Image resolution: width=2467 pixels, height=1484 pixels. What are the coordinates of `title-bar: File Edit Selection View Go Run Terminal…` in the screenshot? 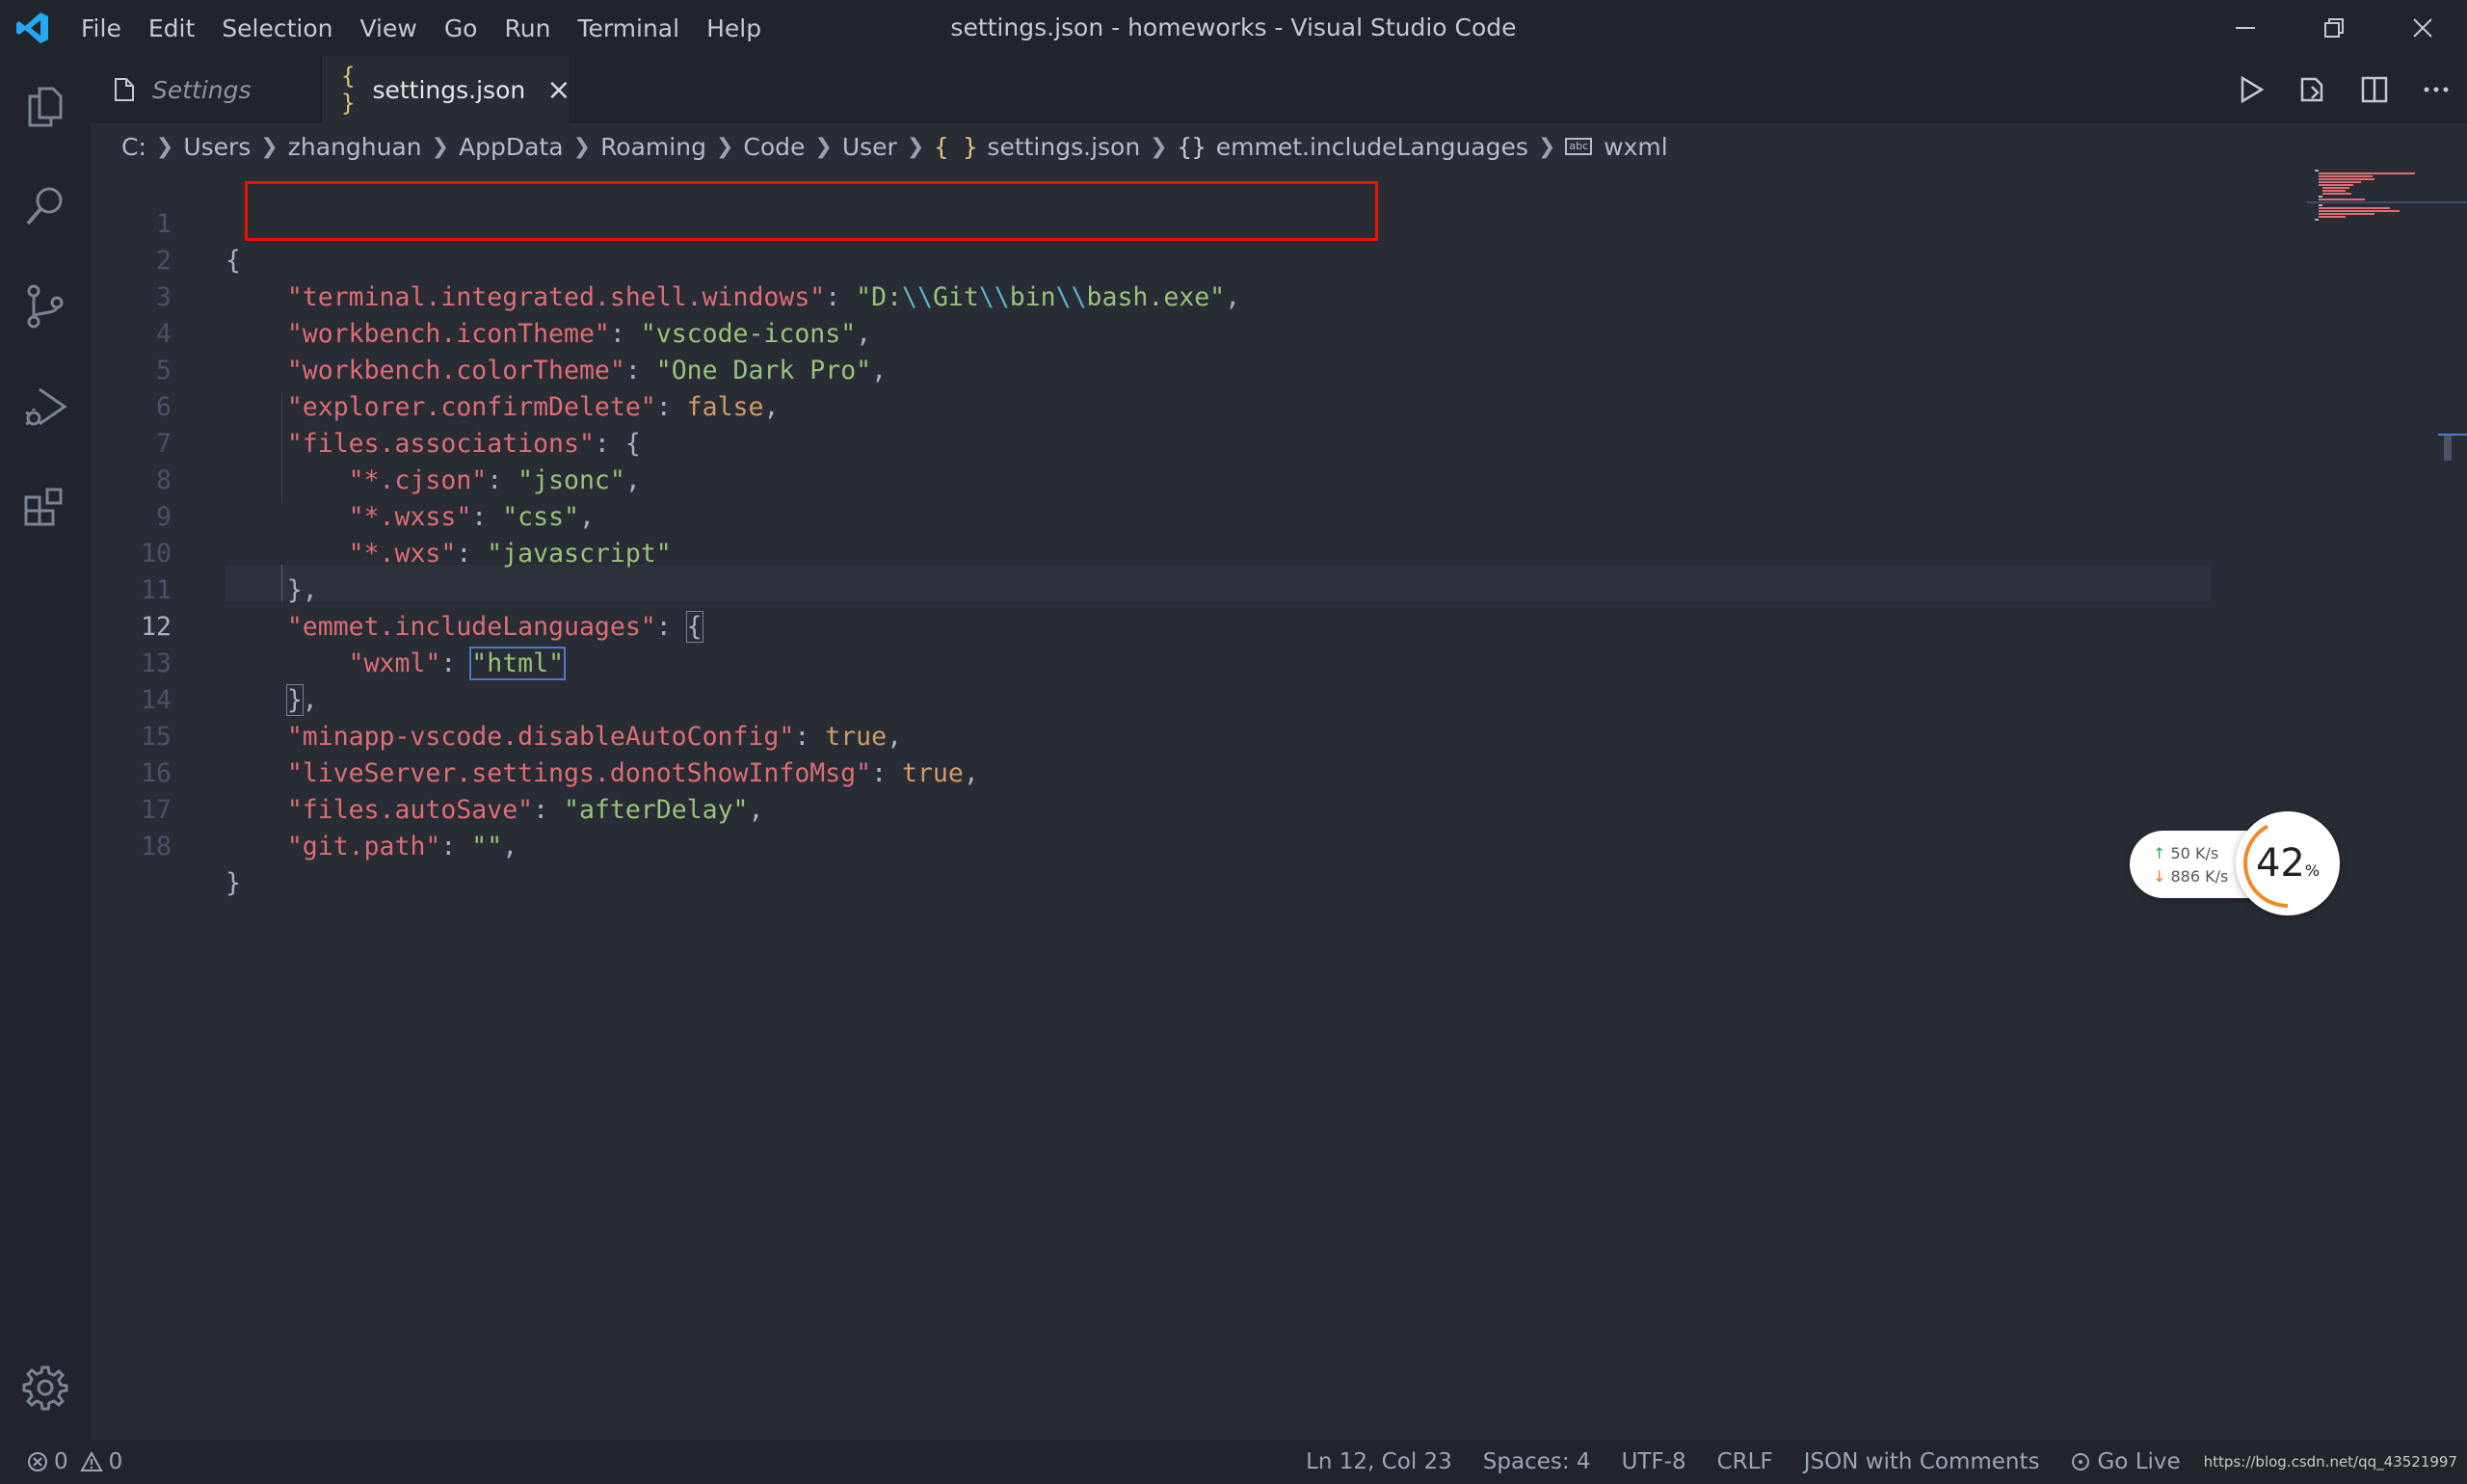 It's located at (1233, 28).